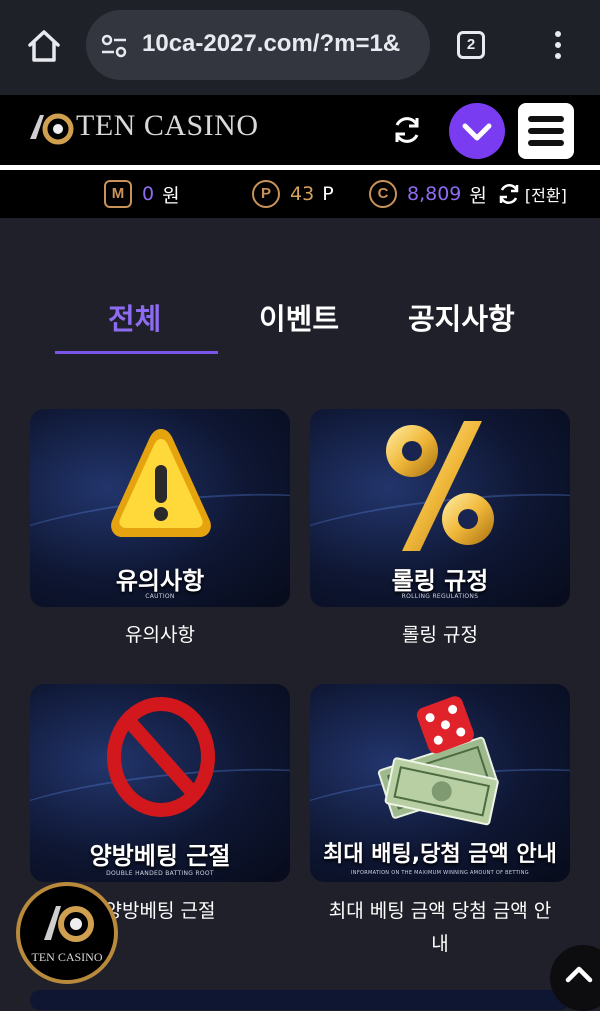 The height and width of the screenshot is (1011, 600). What do you see at coordinates (509, 194) in the screenshot?
I see `convert-refresh-icon` at bounding box center [509, 194].